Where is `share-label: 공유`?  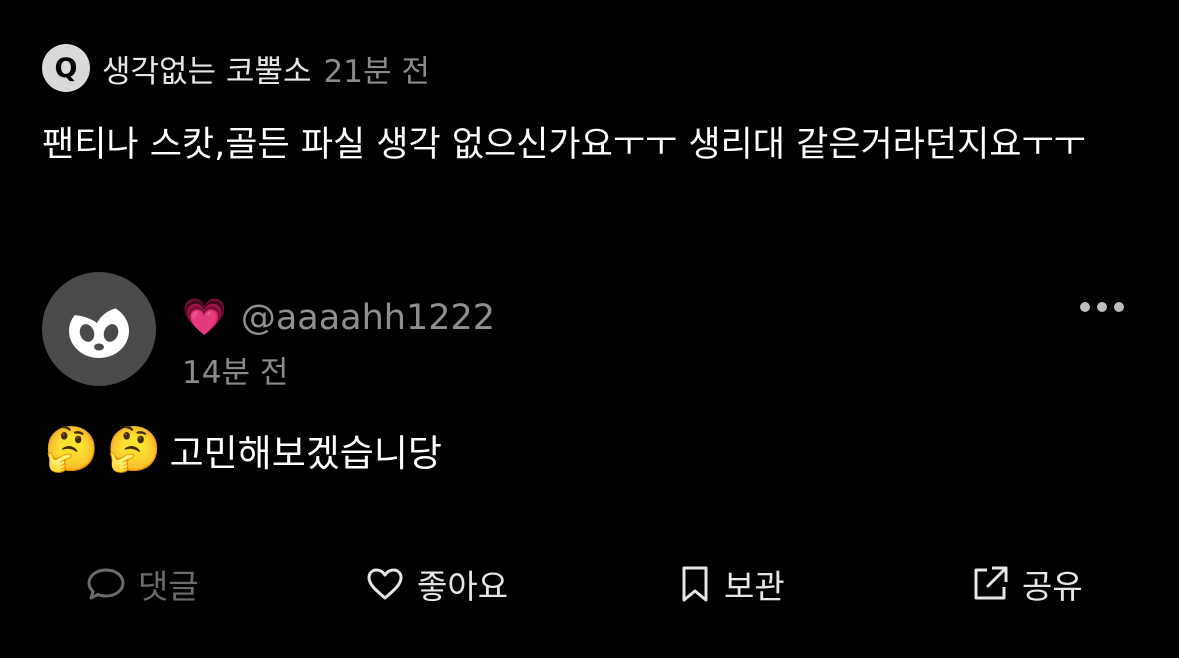
share-label: 공유 is located at coordinates (1052, 586).